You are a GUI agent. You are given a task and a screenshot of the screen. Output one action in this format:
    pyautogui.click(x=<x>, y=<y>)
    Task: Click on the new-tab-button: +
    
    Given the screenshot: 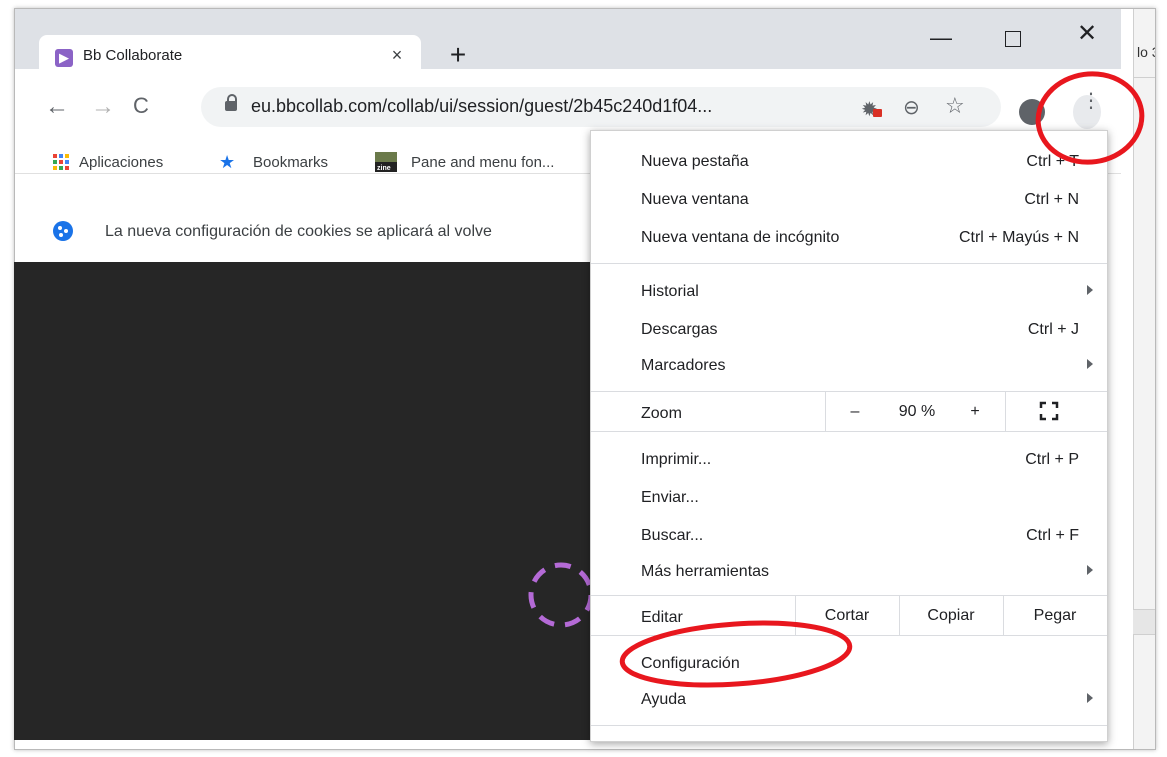 What is the action you would take?
    pyautogui.click(x=458, y=56)
    